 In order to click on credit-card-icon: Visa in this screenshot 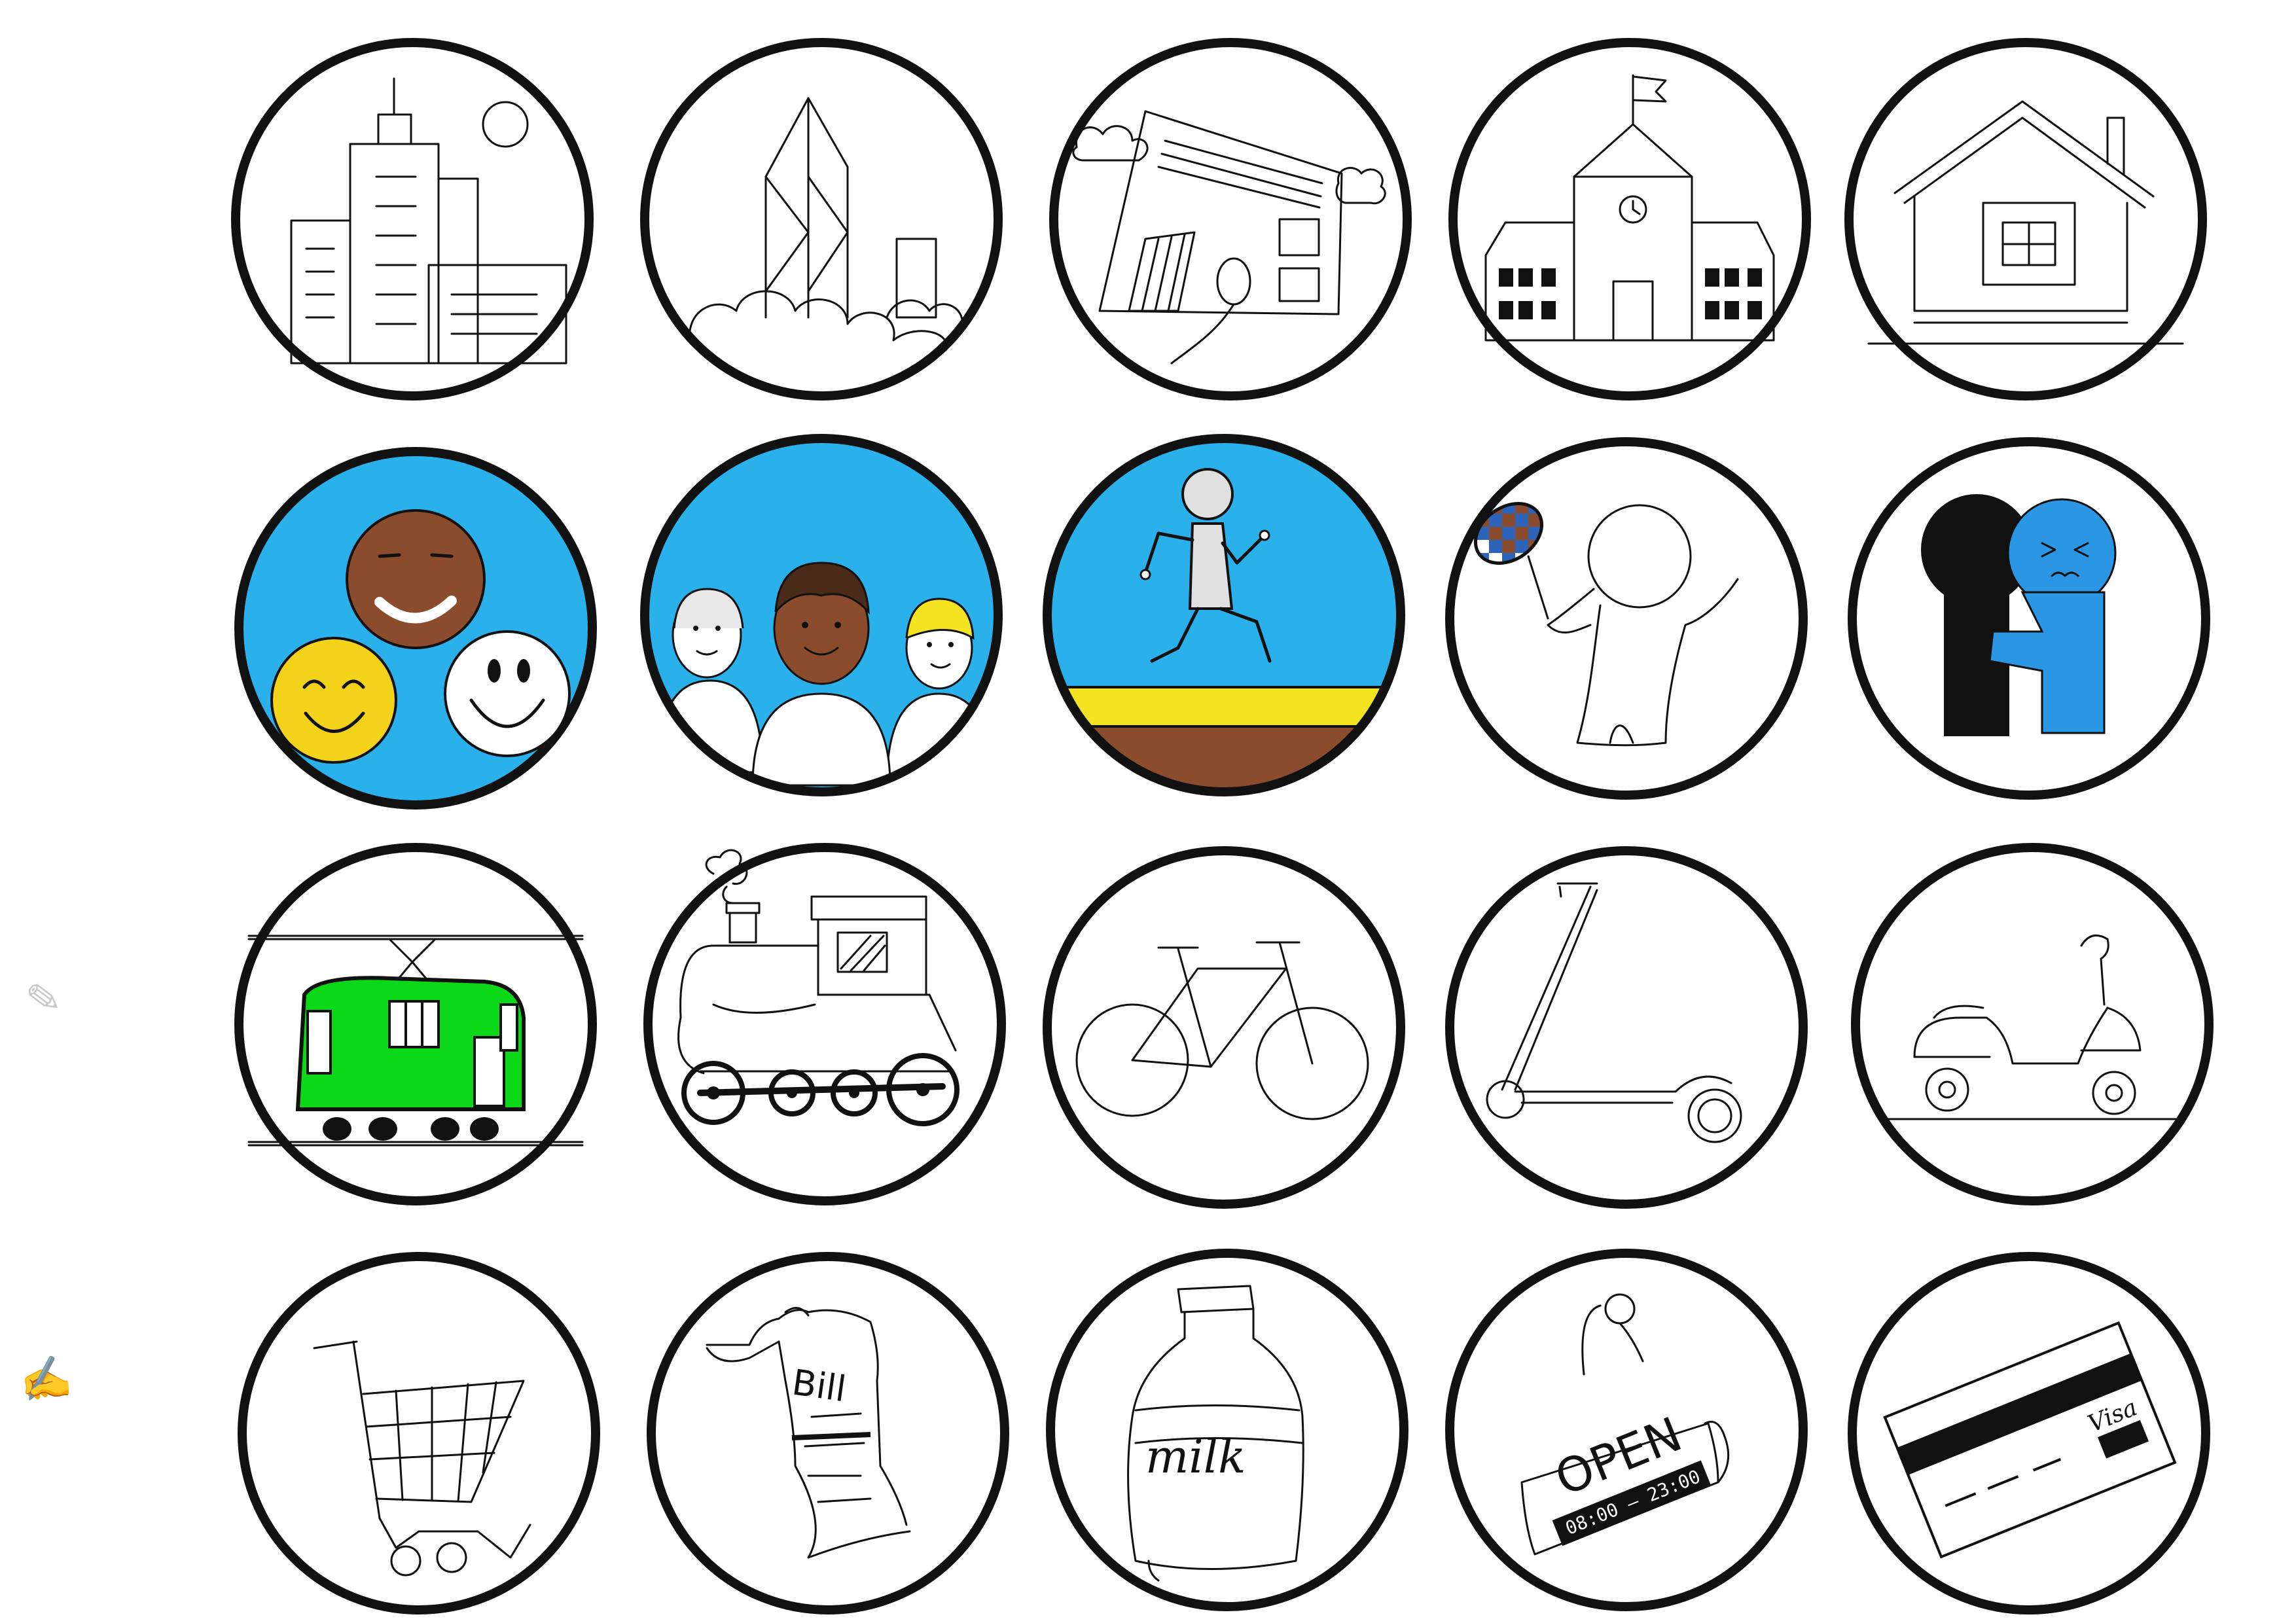, I will do `click(2029, 1433)`.